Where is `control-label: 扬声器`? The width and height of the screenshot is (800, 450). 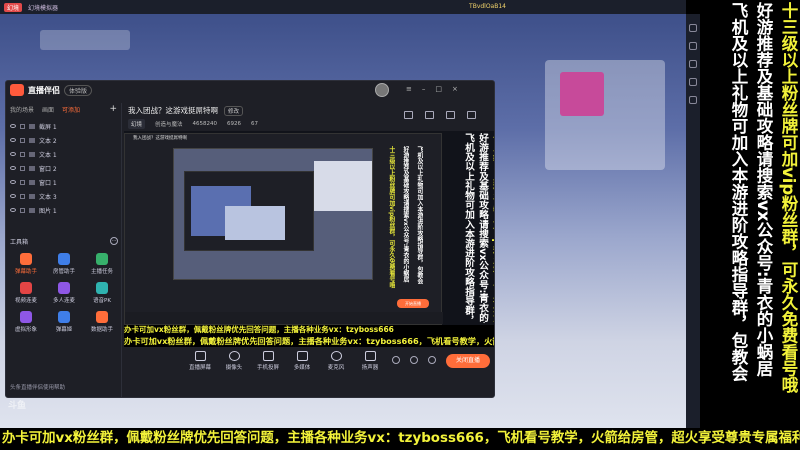
control-label: 扬声器 is located at coordinates (370, 368).